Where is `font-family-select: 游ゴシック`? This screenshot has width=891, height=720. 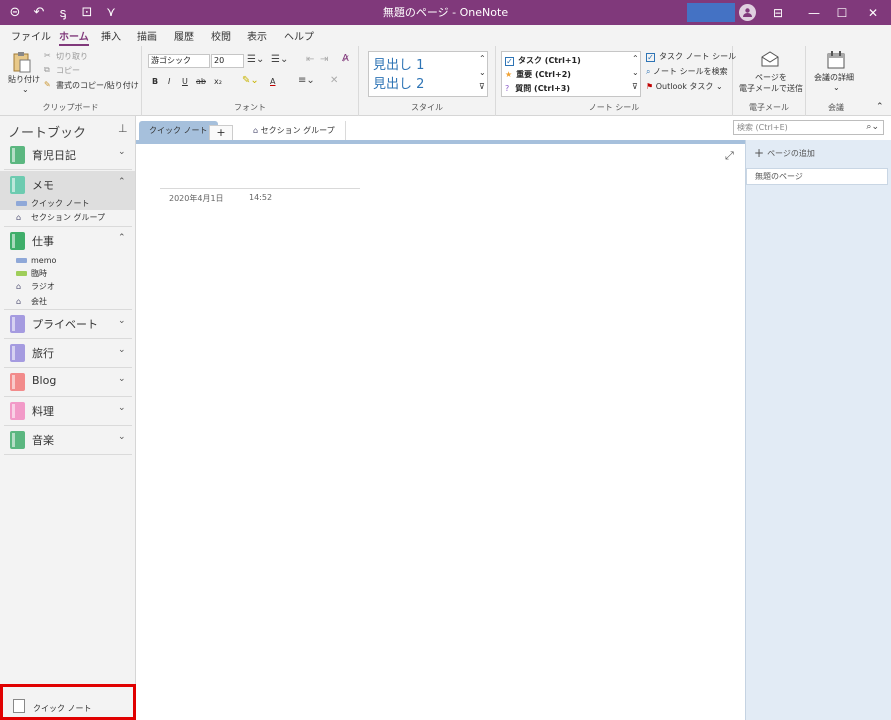 font-family-select: 游ゴシック is located at coordinates (179, 61).